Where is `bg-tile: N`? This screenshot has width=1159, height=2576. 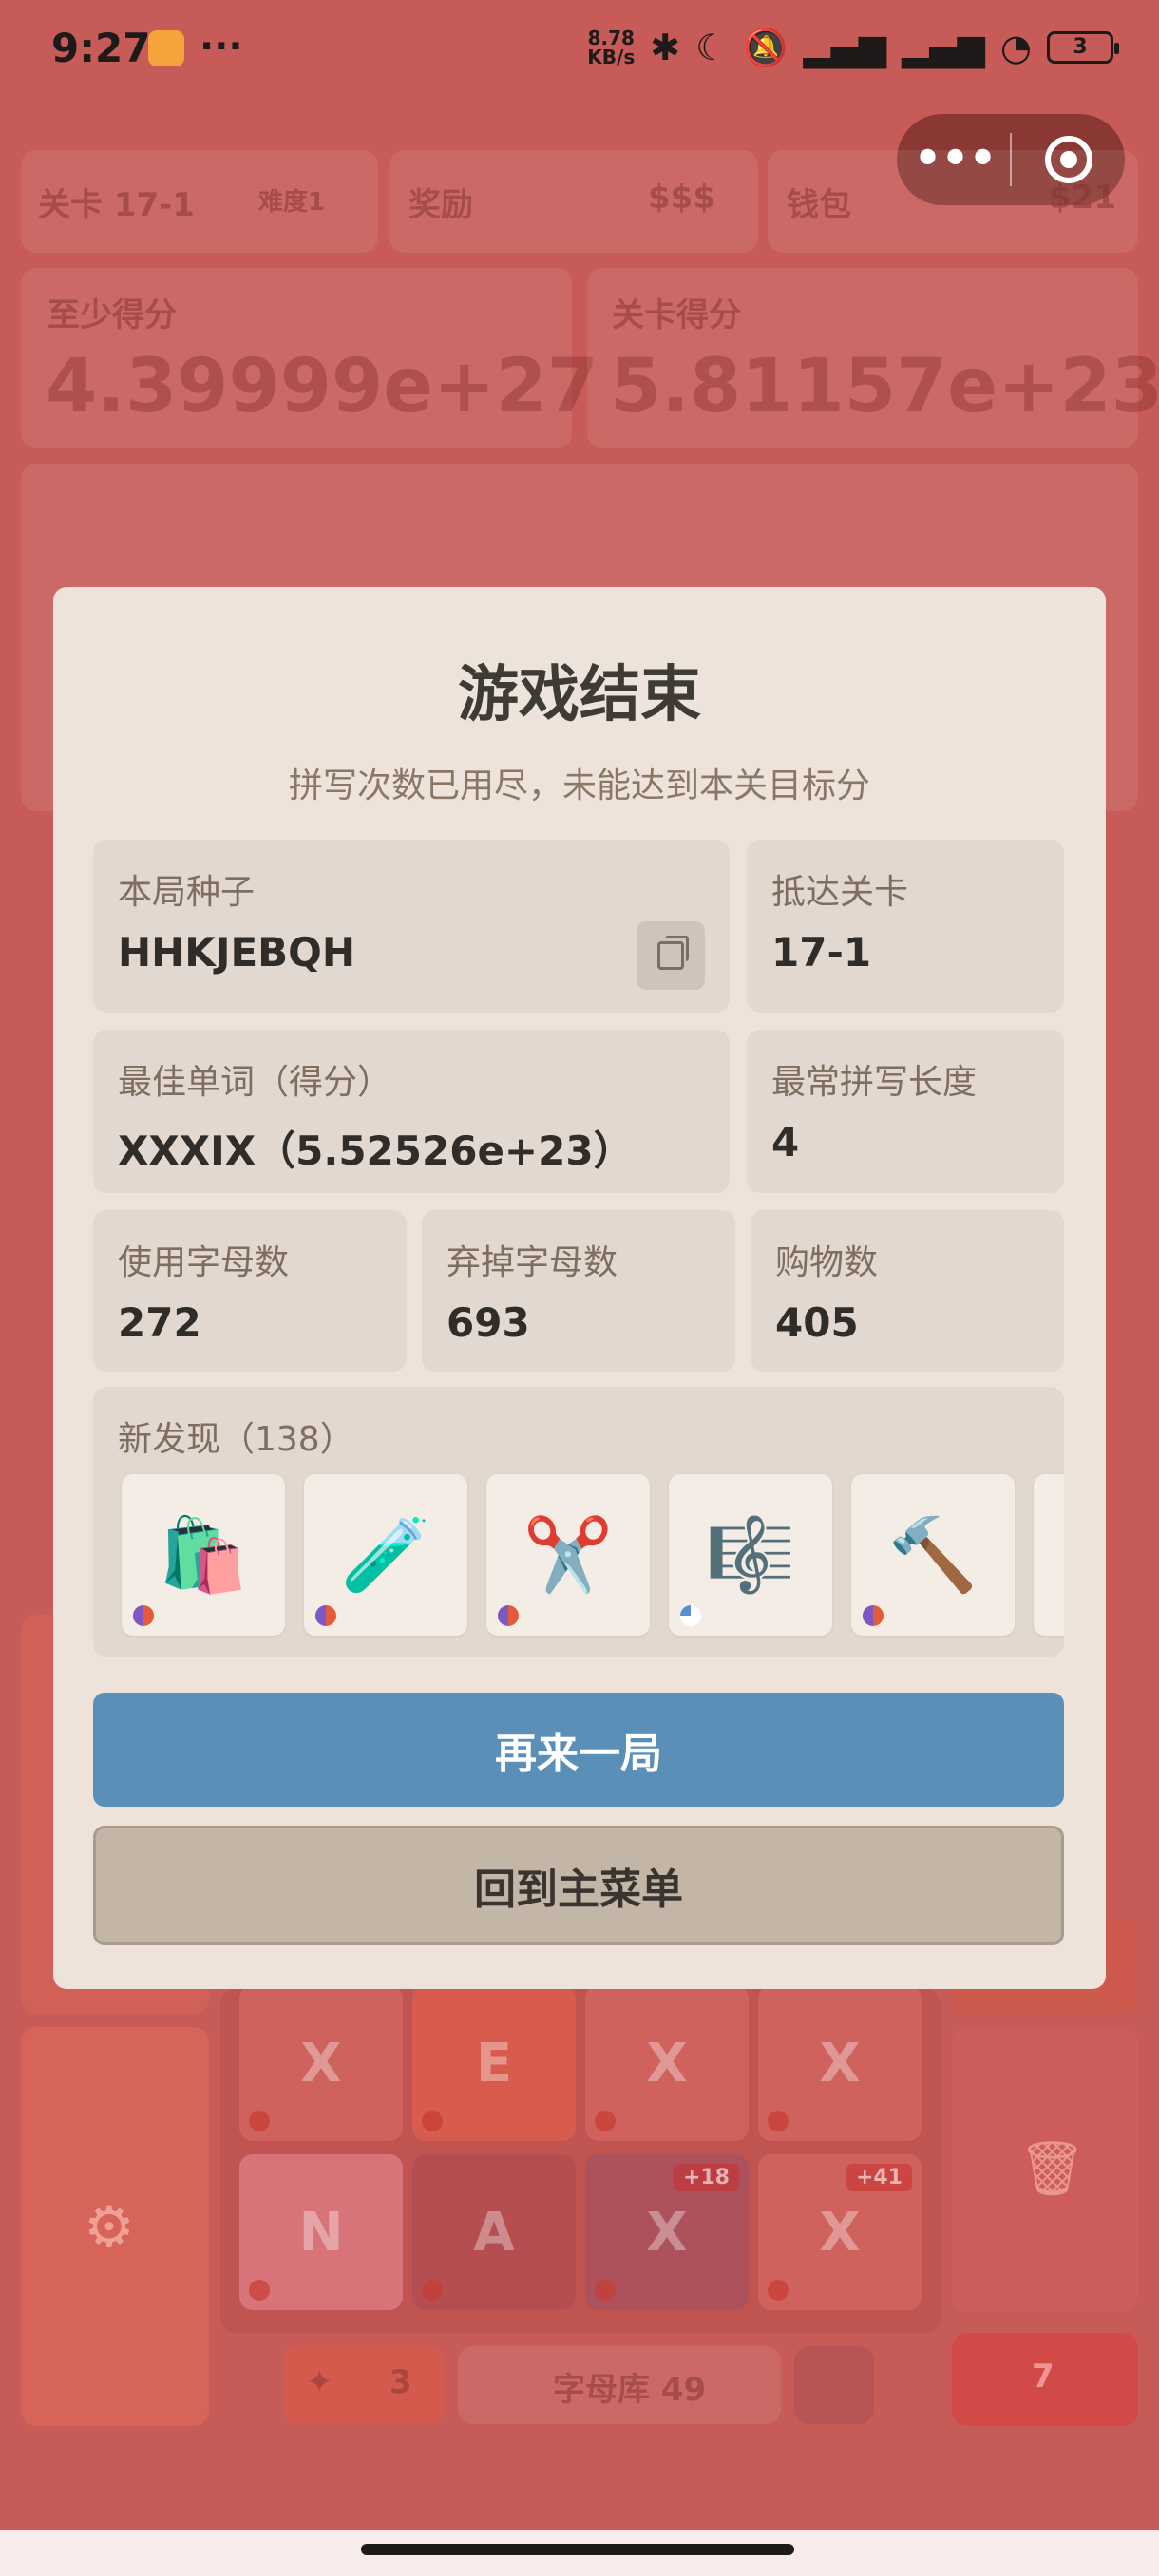
bg-tile: N is located at coordinates (321, 2232).